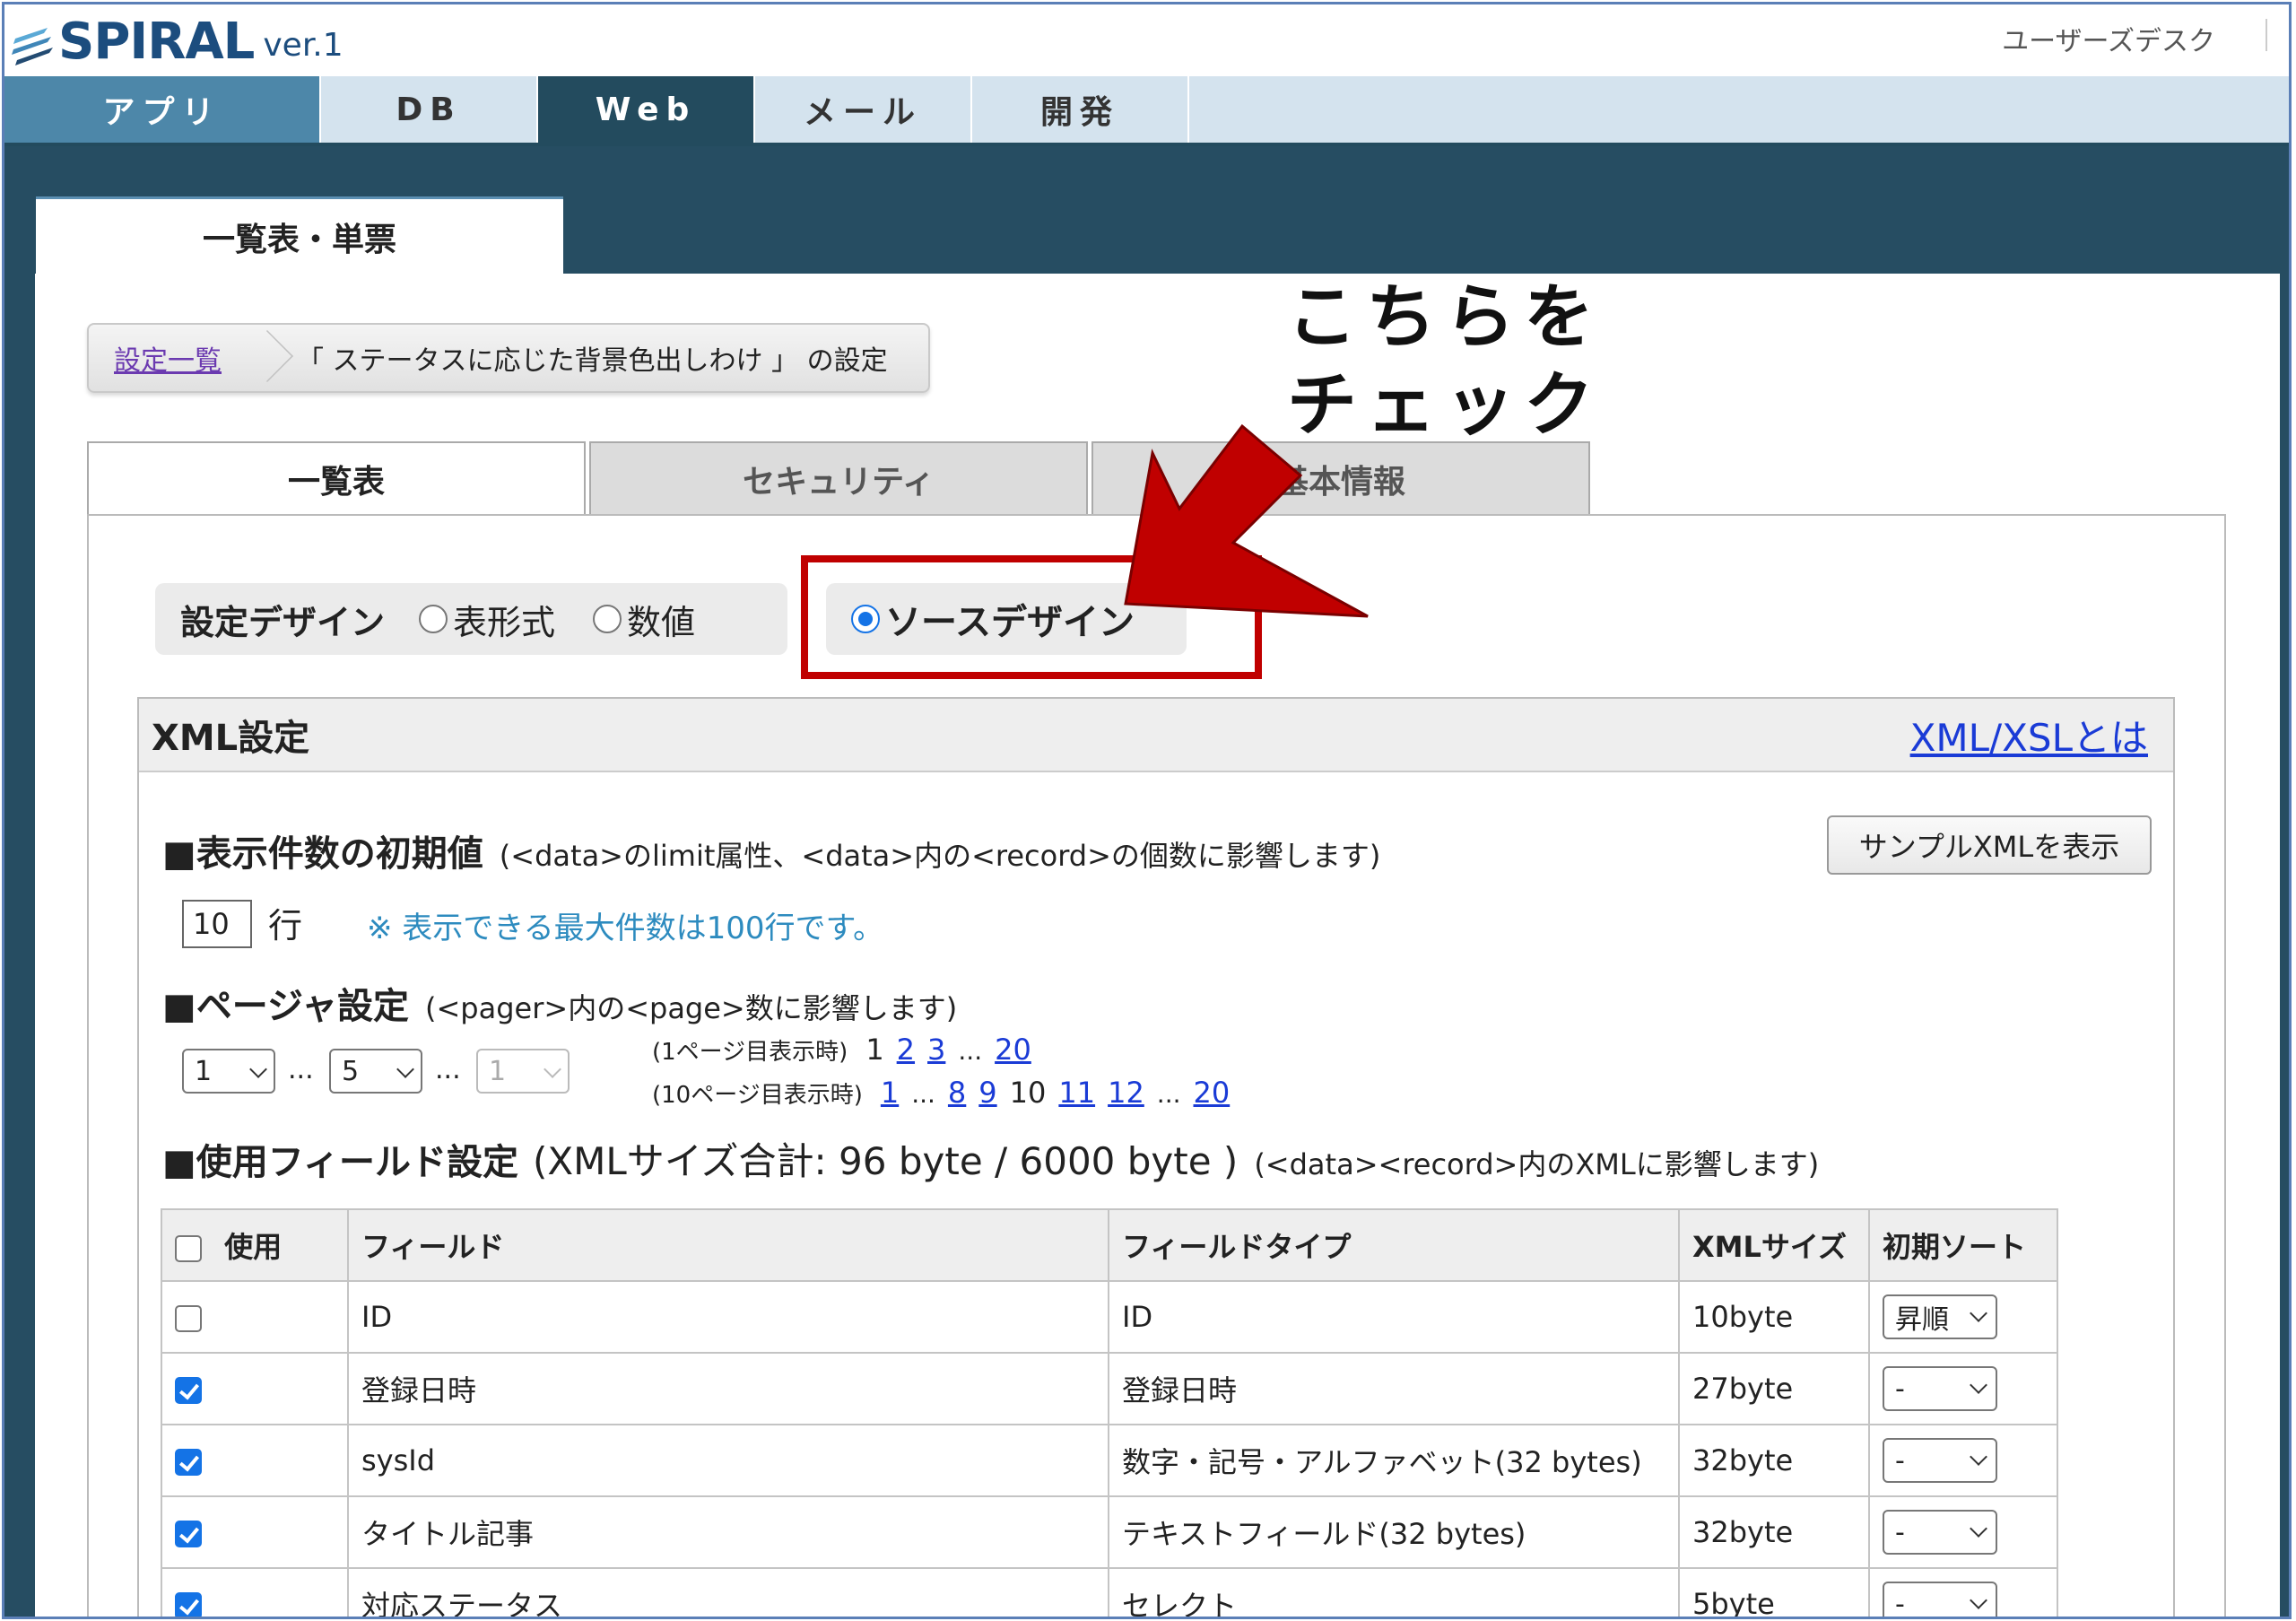 The width and height of the screenshot is (2296, 1621). Describe the element at coordinates (936, 1050) in the screenshot. I see `pager-link: 3` at that location.